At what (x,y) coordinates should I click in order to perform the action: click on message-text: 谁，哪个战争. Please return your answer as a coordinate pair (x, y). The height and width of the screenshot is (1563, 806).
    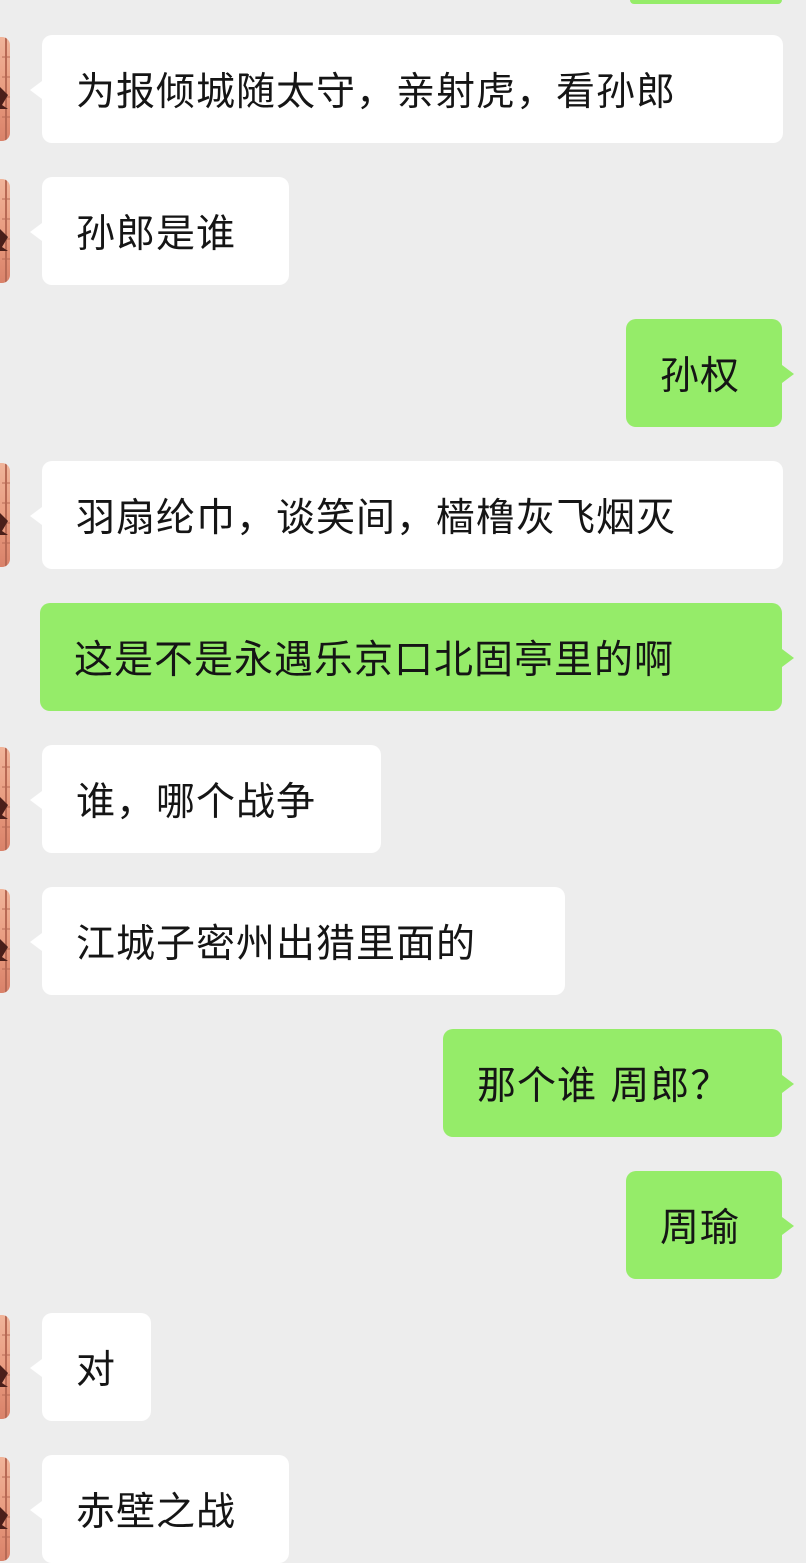
    Looking at the image, I should click on (196, 802).